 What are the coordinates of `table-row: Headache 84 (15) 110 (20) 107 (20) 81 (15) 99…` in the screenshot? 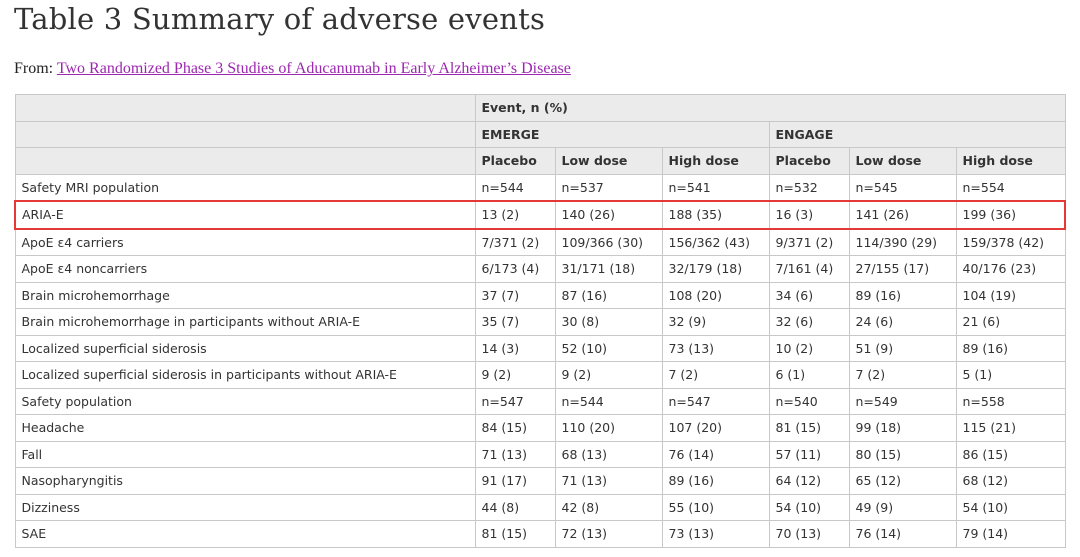 It's located at (540, 428).